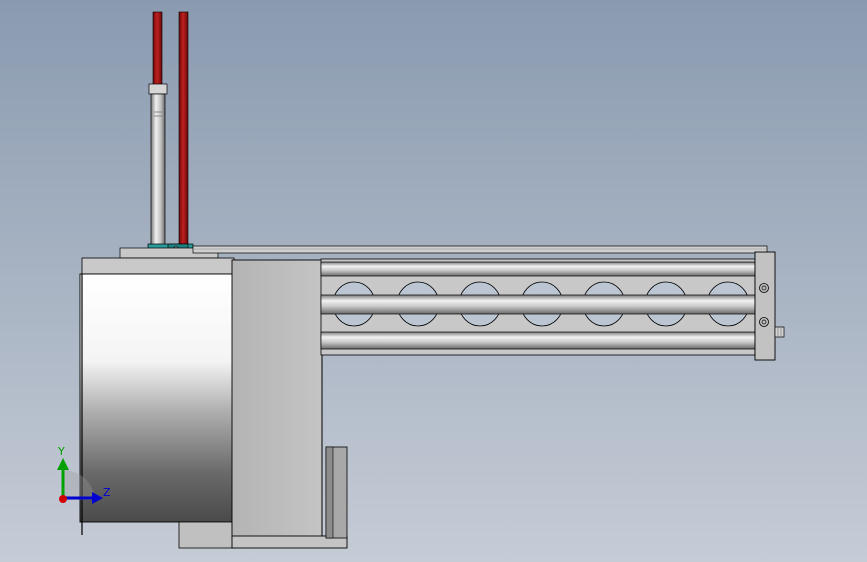 The image size is (867, 562). I want to click on top-plate, so click(158, 266).